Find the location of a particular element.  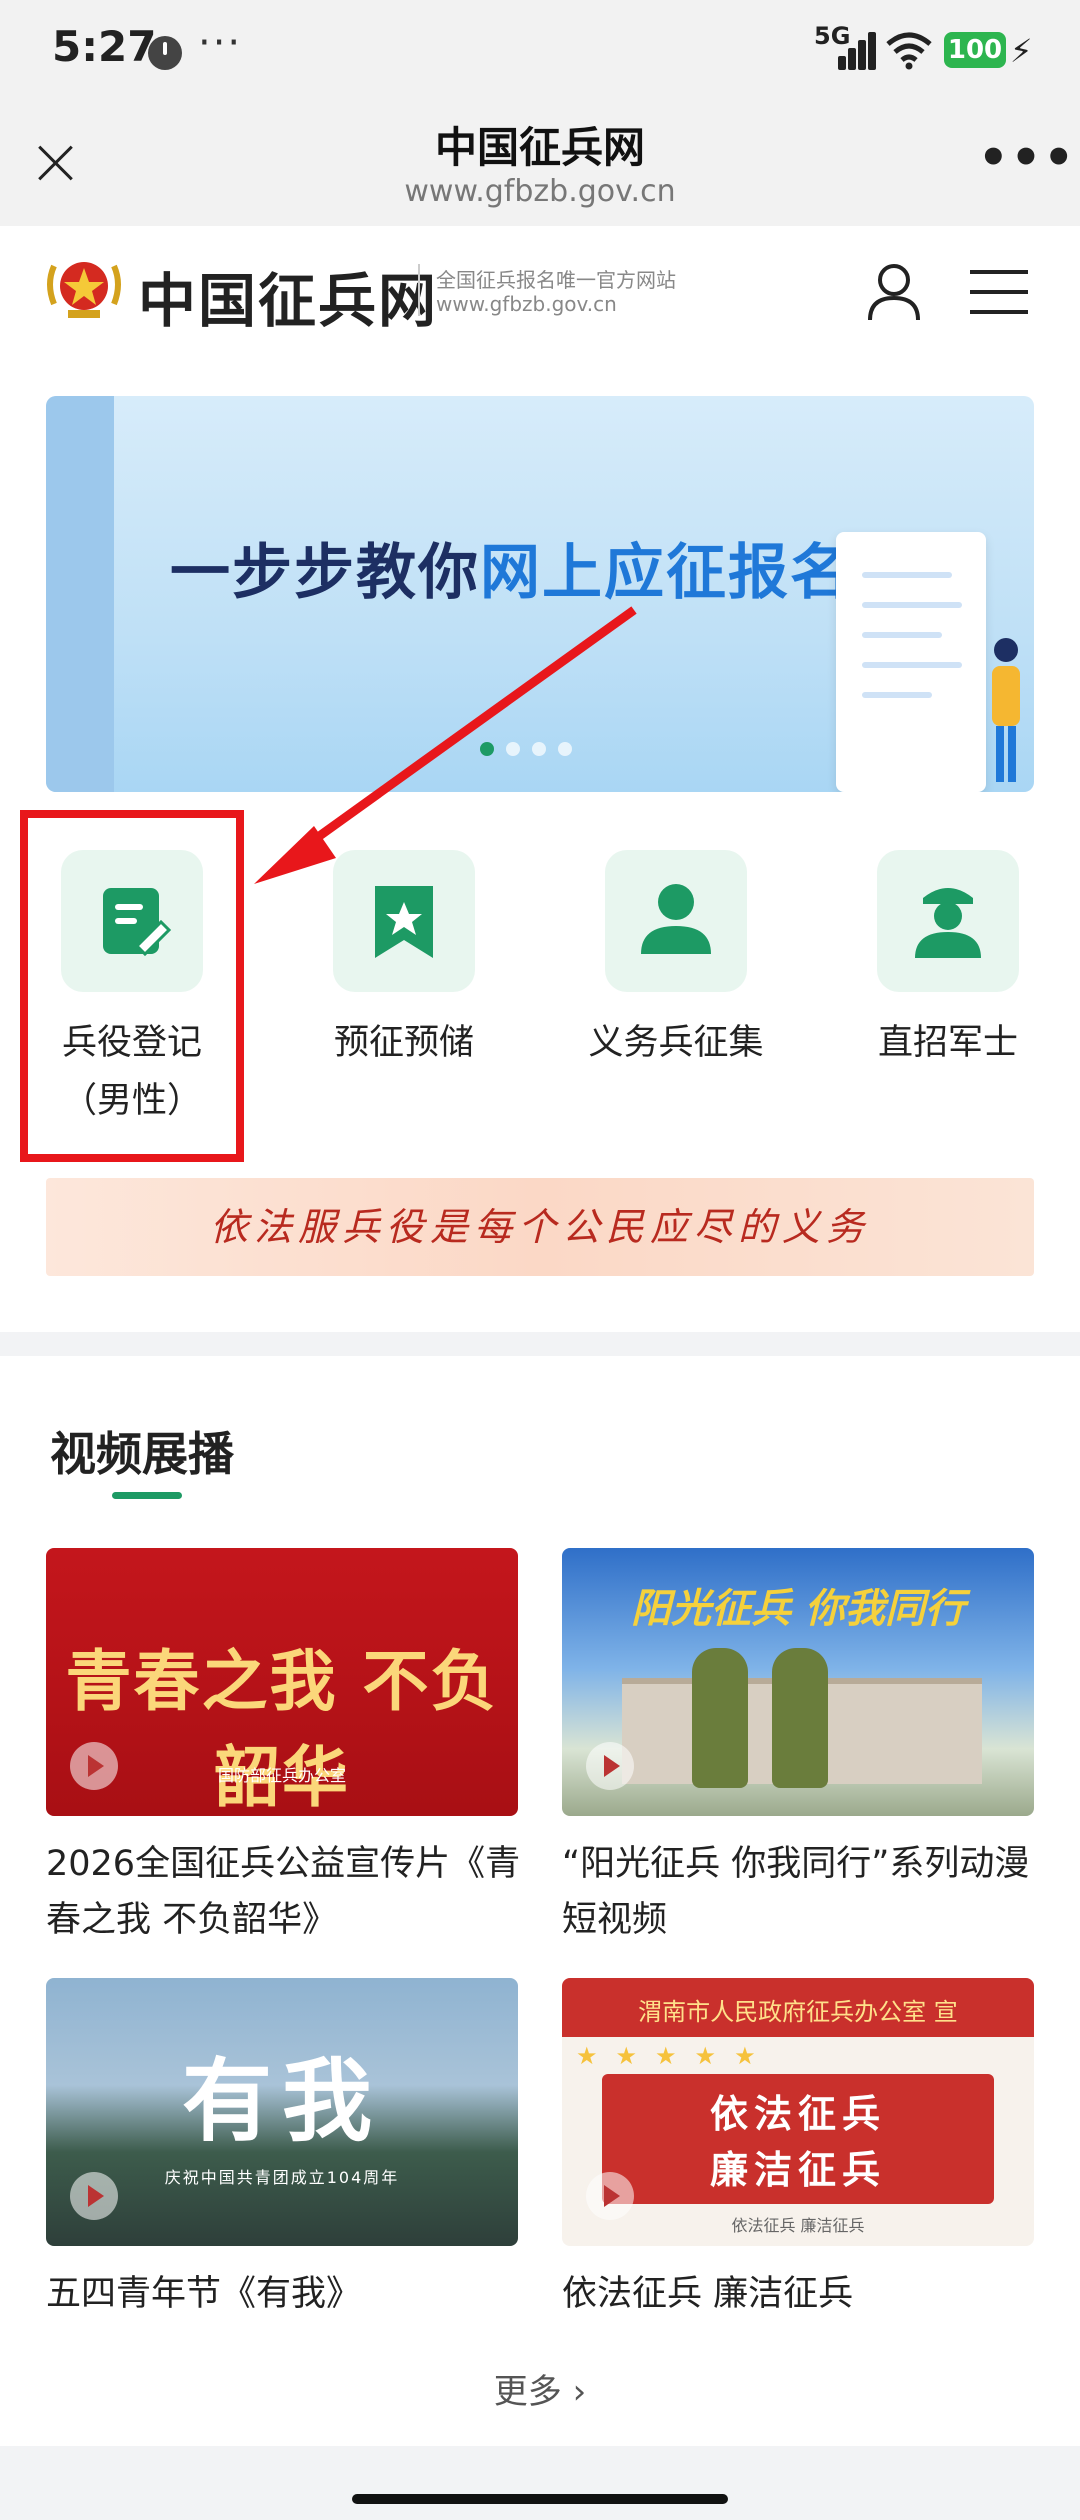

video-title: 2026全国征兵公益宣传片《青春之我 不负韶华》 is located at coordinates (286, 1892).